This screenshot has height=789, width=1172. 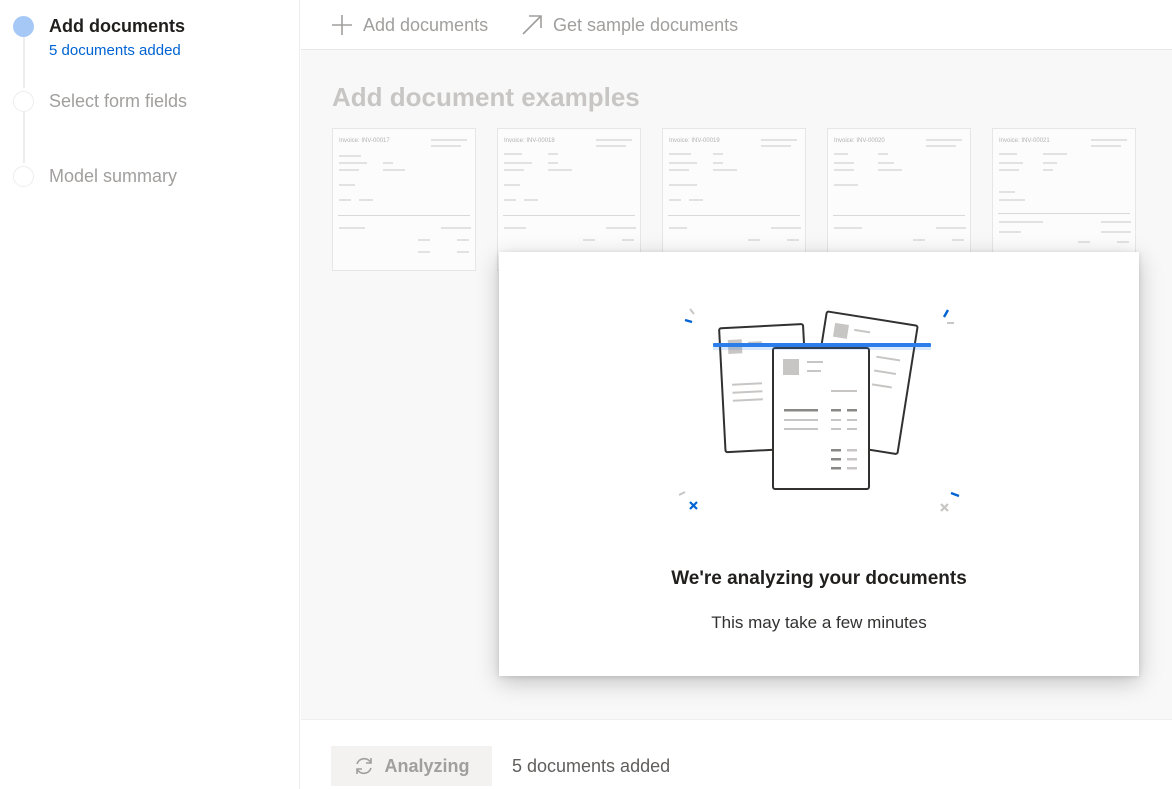 I want to click on step-sublabel: 5 documents added, so click(x=115, y=50).